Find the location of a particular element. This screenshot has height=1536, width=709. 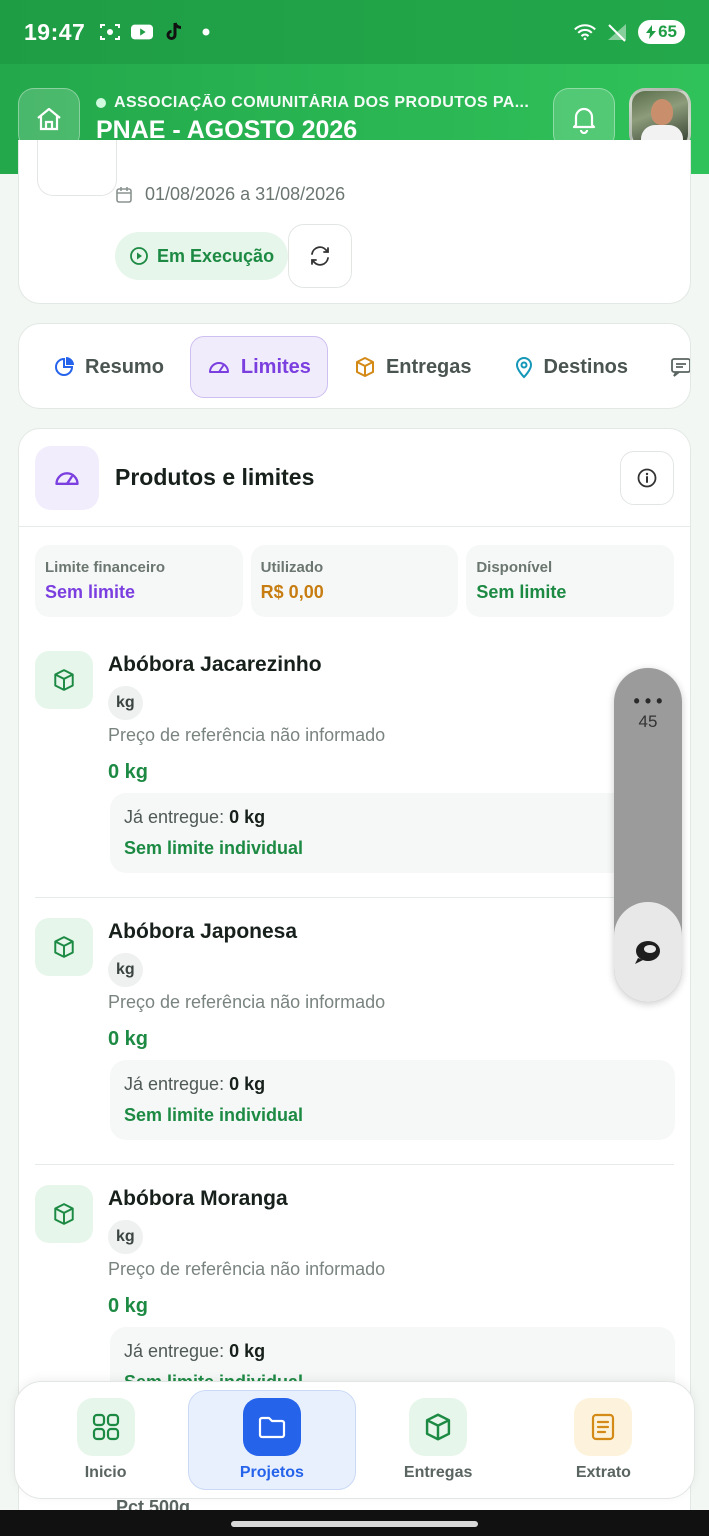

message-icon is located at coordinates (680, 367).